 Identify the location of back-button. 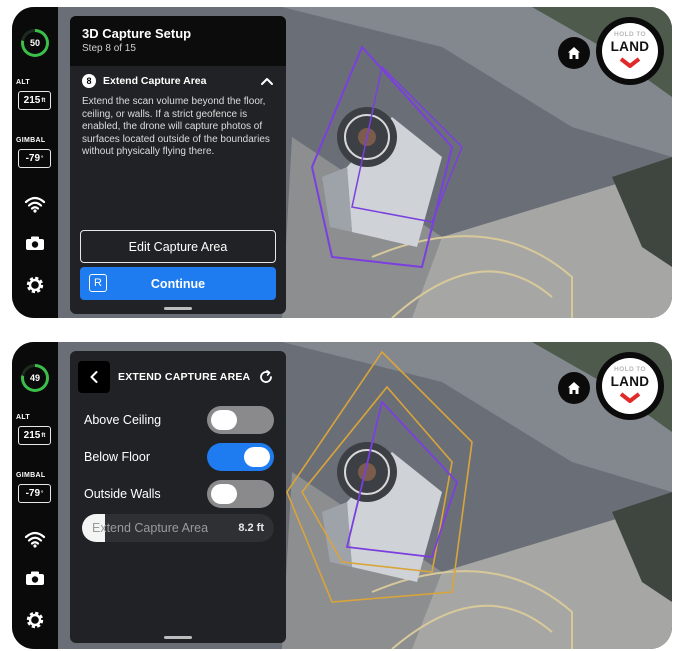
(94, 377).